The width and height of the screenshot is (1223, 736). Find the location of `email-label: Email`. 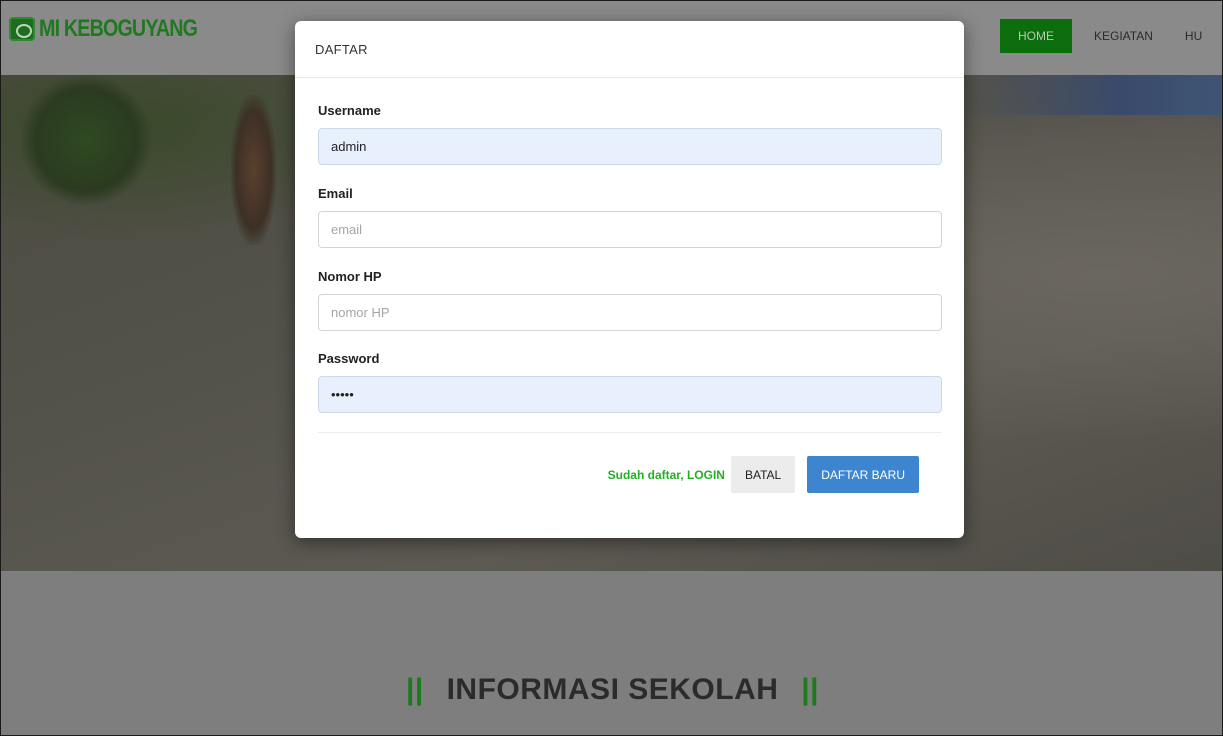

email-label: Email is located at coordinates (335, 193).